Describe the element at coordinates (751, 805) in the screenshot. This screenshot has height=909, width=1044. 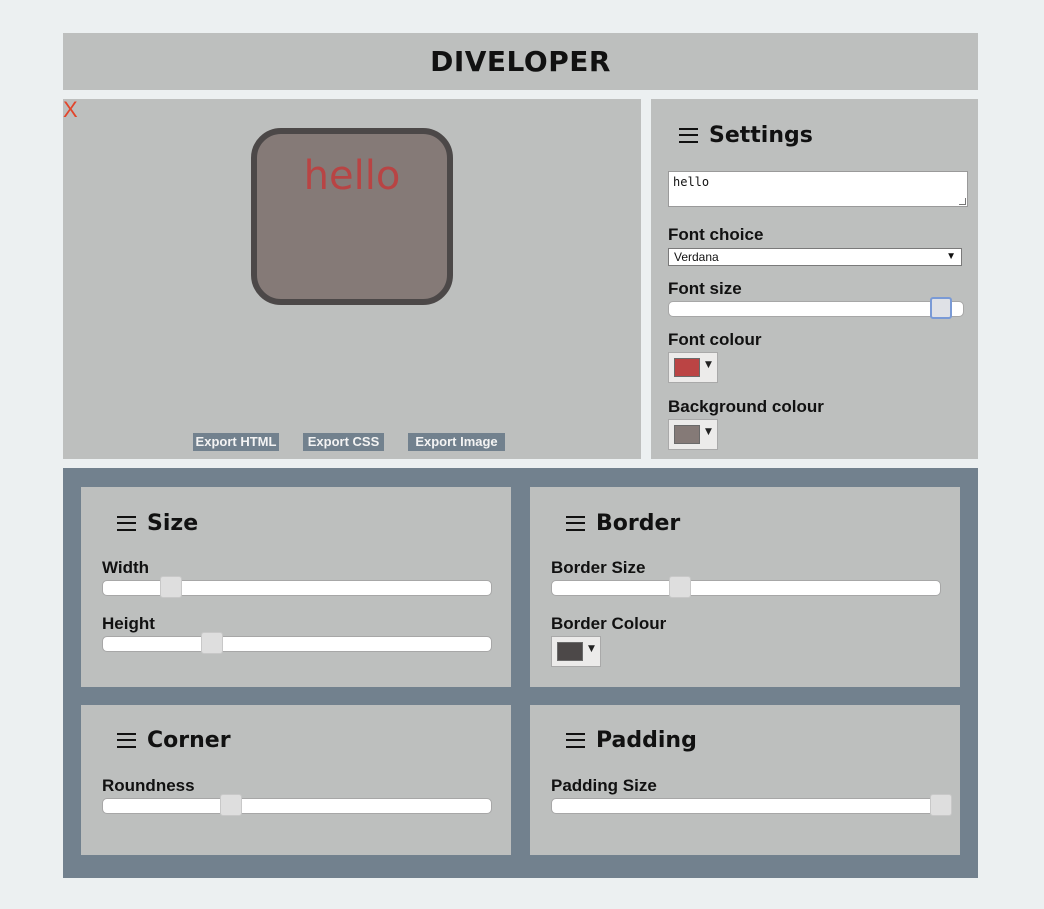
I see `padding-size-slider` at that location.